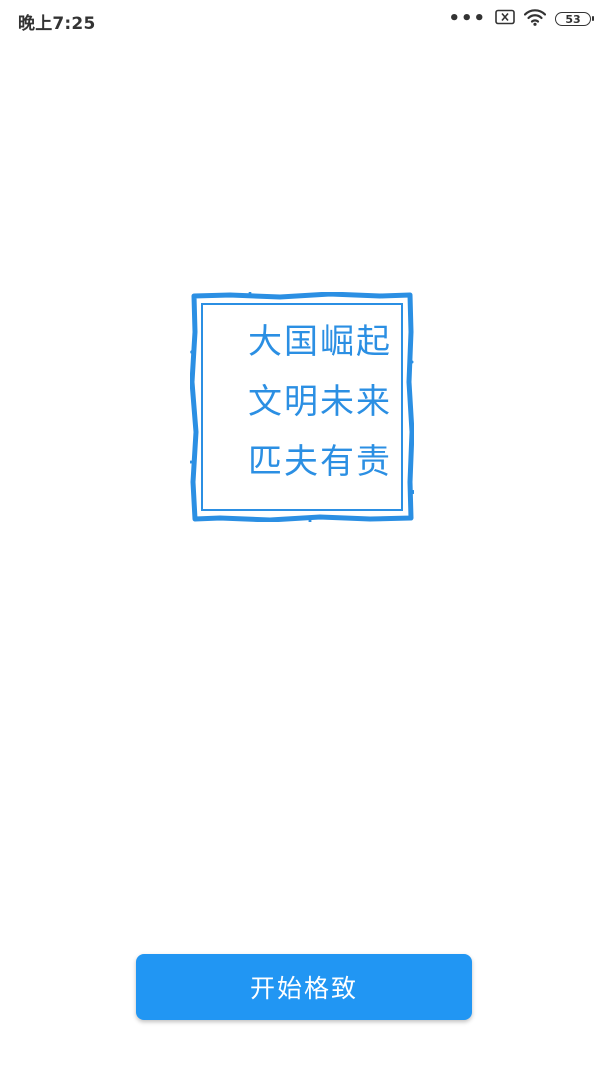 This screenshot has width=607, height=1080. I want to click on sim-error-icon, so click(505, 19).